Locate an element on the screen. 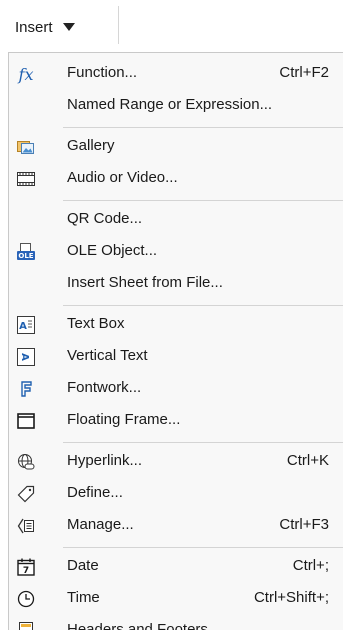  dropdown-arrow-icon is located at coordinates (68, 27).